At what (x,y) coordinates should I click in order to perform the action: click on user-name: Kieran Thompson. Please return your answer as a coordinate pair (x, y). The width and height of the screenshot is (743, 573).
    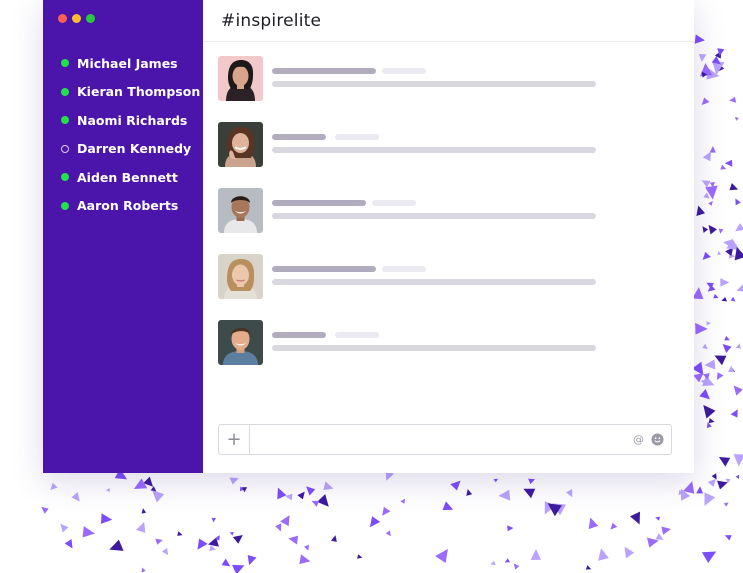
    Looking at the image, I should click on (139, 92).